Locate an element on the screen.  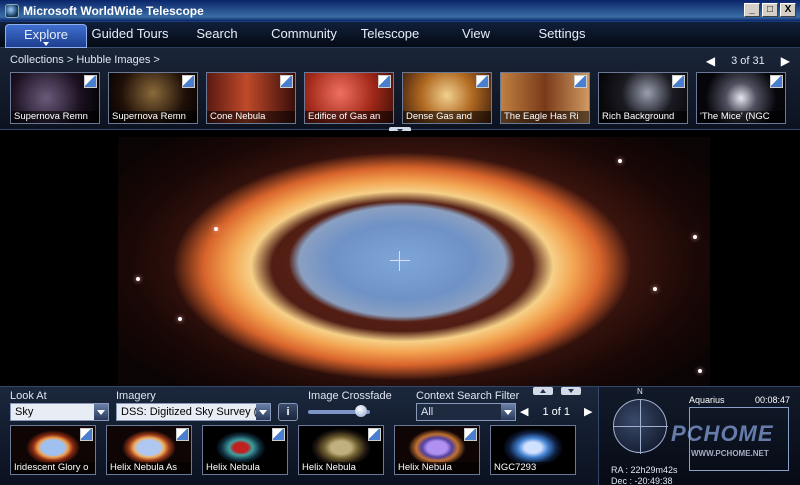
collapse-down-button is located at coordinates (571, 391).